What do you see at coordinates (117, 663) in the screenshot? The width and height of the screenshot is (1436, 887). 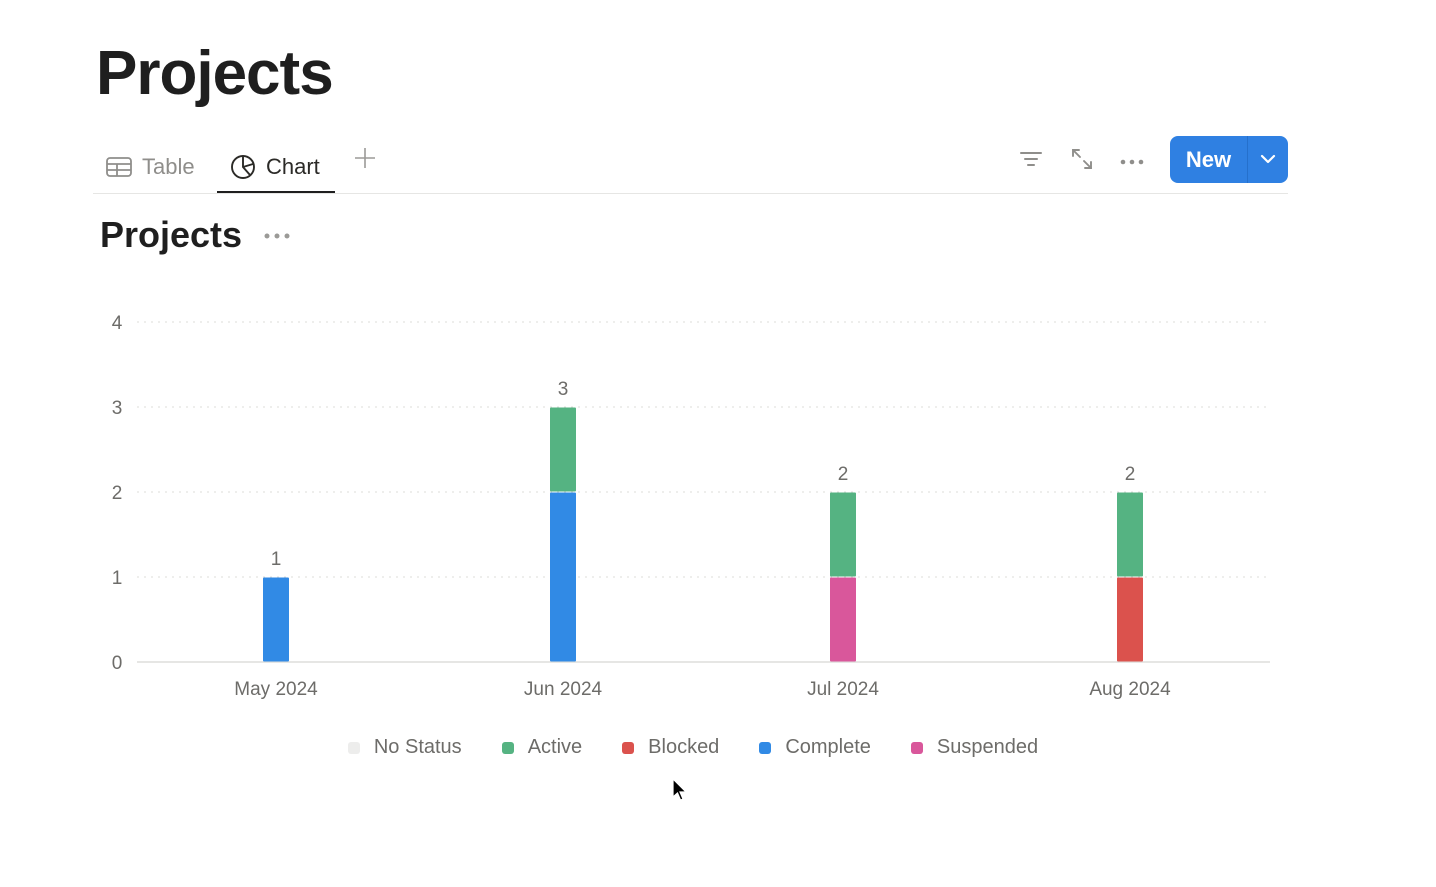 I see `y-tick-label: 0` at bounding box center [117, 663].